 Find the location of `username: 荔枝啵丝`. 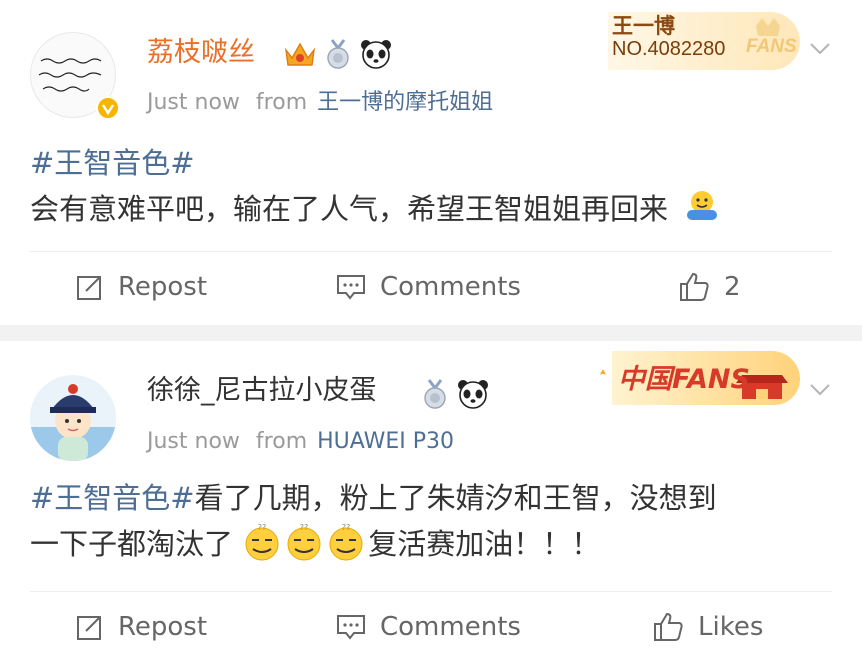

username: 荔枝啵丝 is located at coordinates (201, 53).